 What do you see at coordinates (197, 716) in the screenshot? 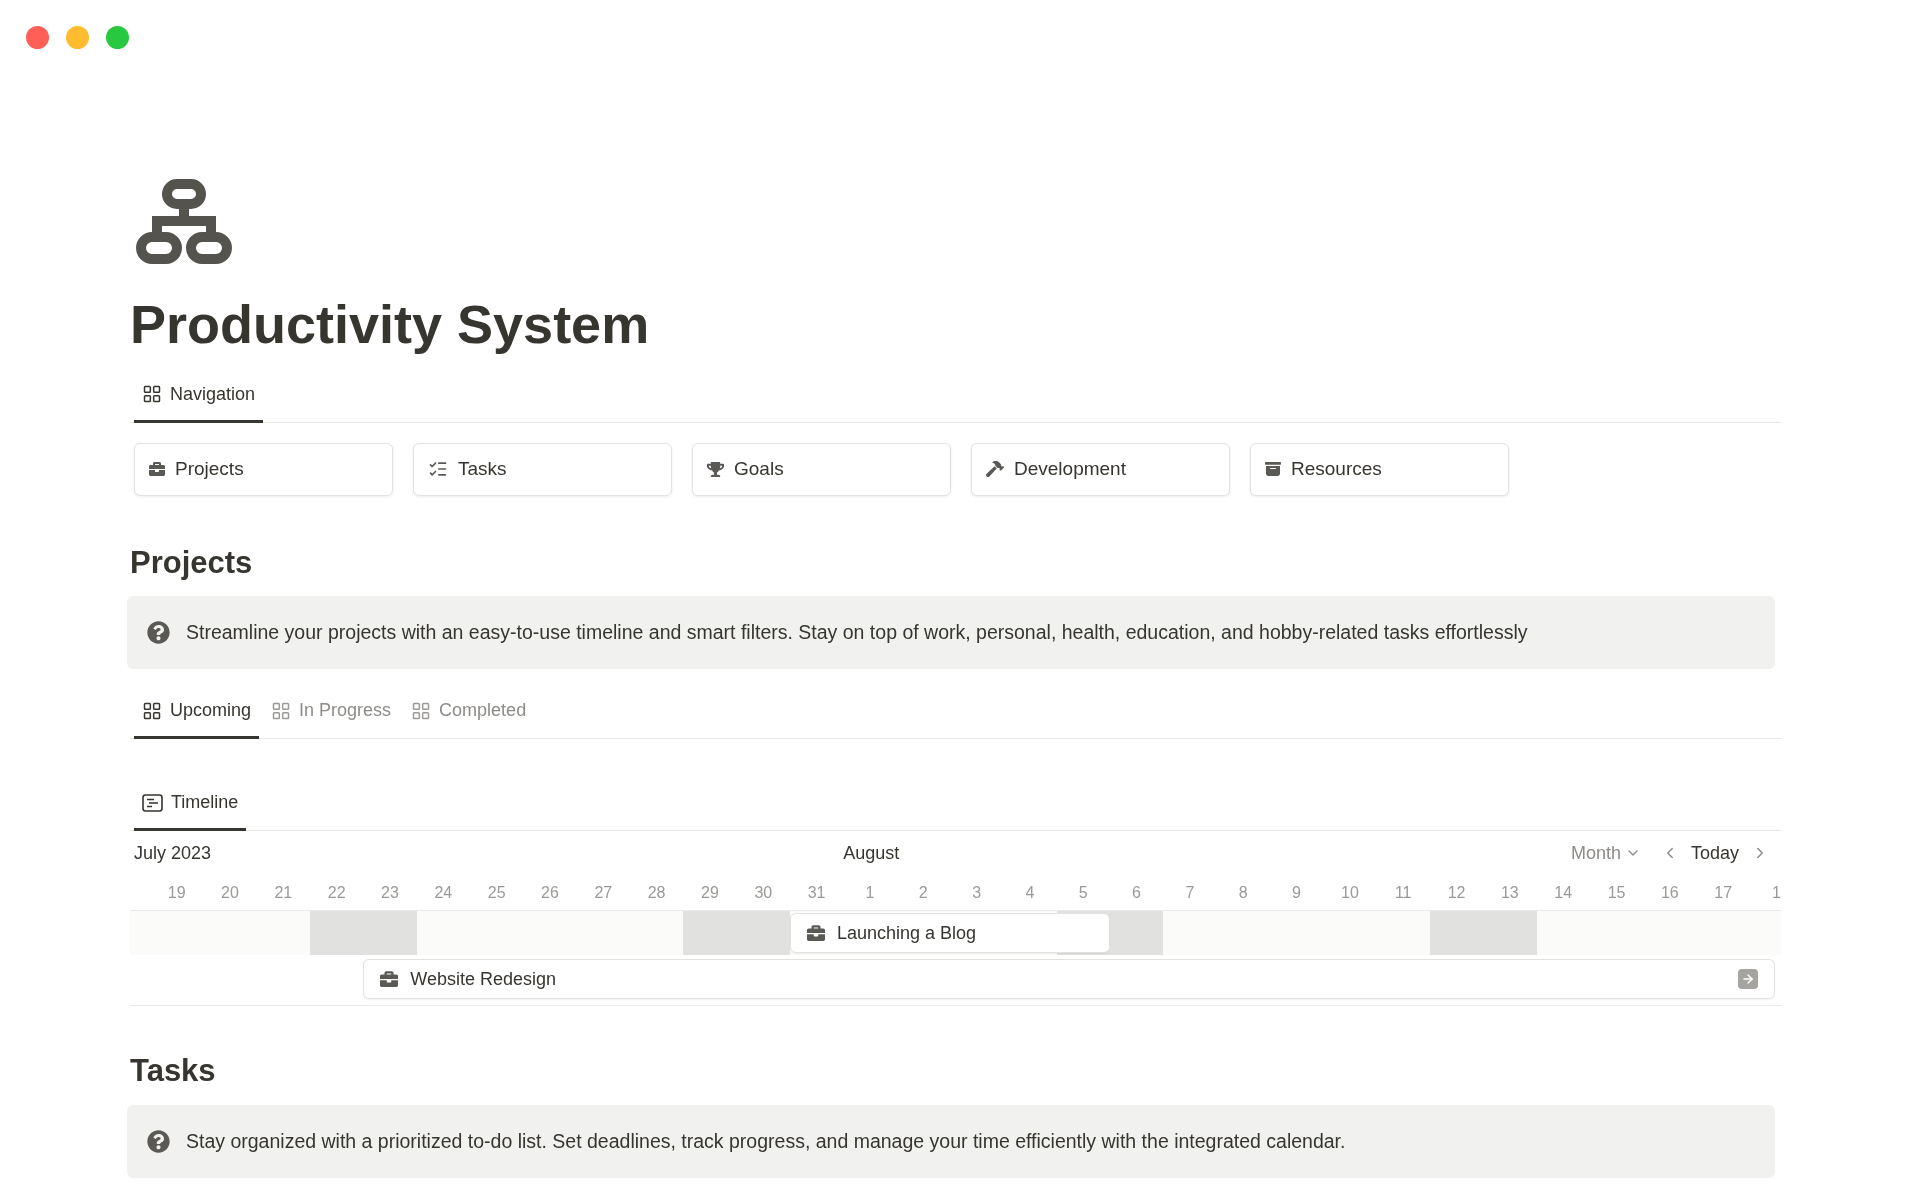
I see `tab: Upcoming` at bounding box center [197, 716].